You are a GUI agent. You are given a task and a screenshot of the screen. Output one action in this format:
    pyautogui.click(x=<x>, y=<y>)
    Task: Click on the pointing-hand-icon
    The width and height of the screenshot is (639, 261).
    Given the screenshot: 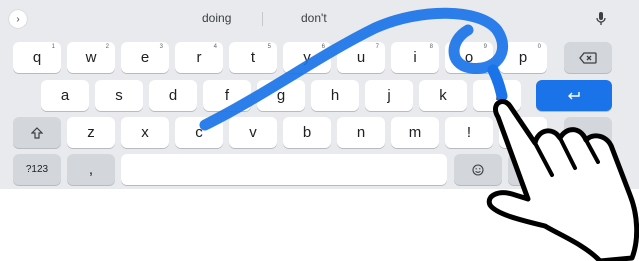 What is the action you would take?
    pyautogui.click(x=562, y=180)
    